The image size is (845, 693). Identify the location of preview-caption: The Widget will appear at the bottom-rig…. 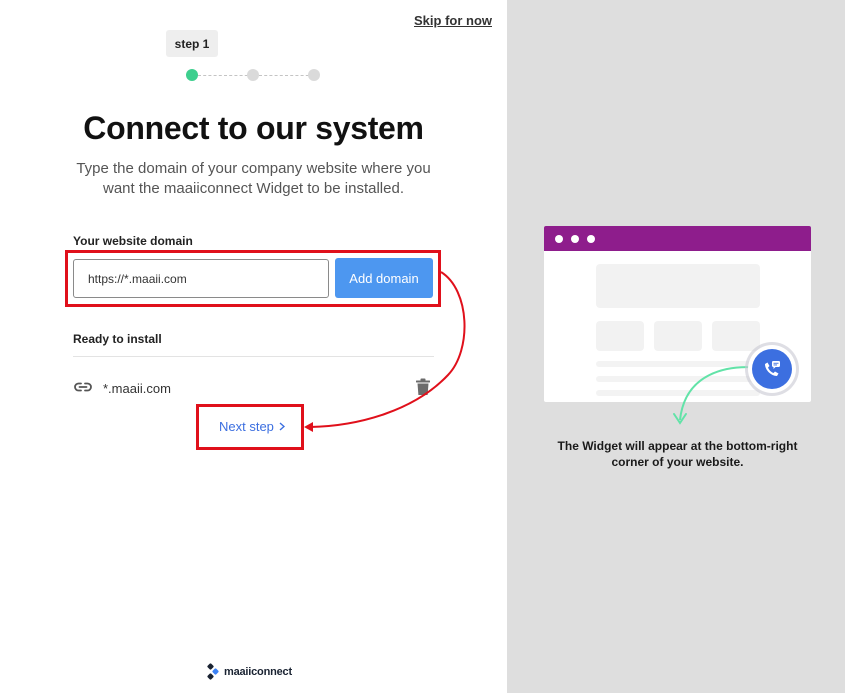
(677, 454).